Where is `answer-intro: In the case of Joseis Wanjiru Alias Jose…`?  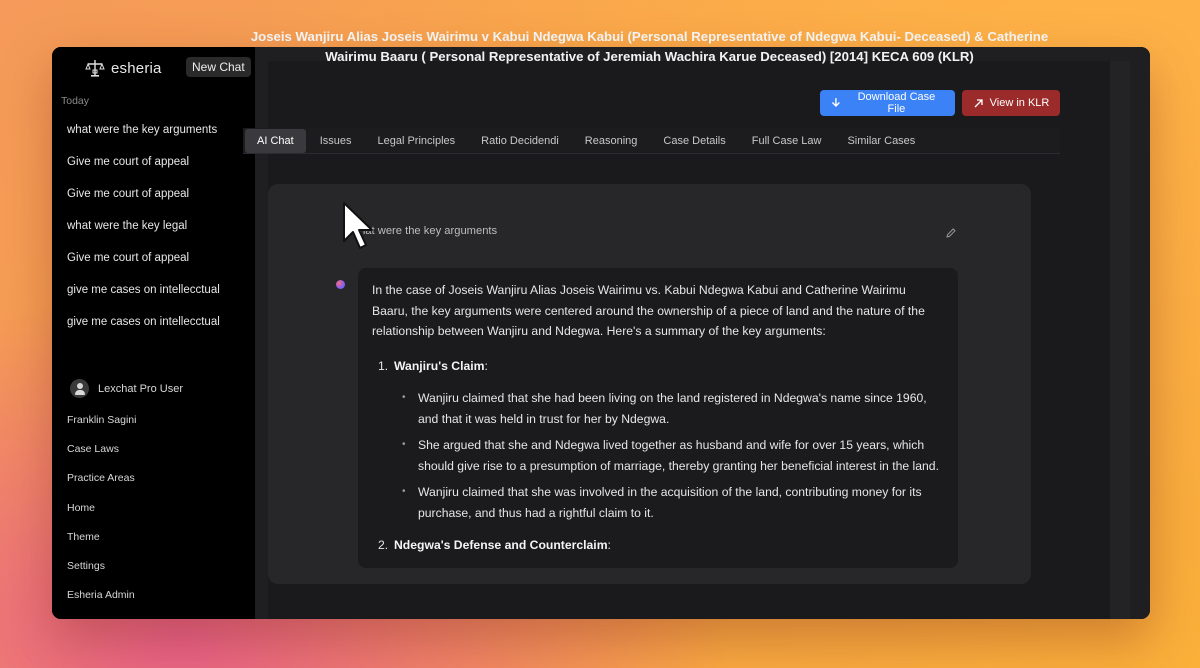 answer-intro: In the case of Joseis Wanjiru Alias Jose… is located at coordinates (648, 310).